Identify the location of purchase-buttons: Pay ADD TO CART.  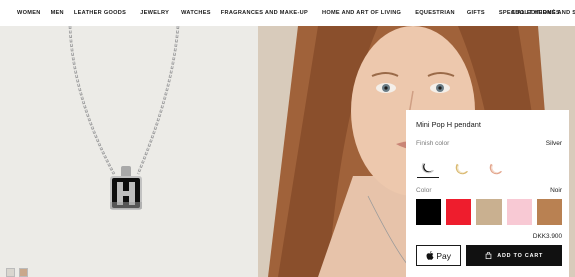
(489, 255).